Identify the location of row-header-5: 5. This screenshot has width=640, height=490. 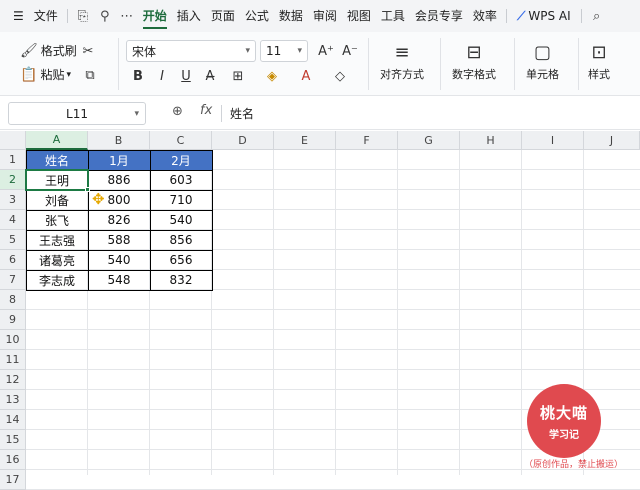
(13, 240).